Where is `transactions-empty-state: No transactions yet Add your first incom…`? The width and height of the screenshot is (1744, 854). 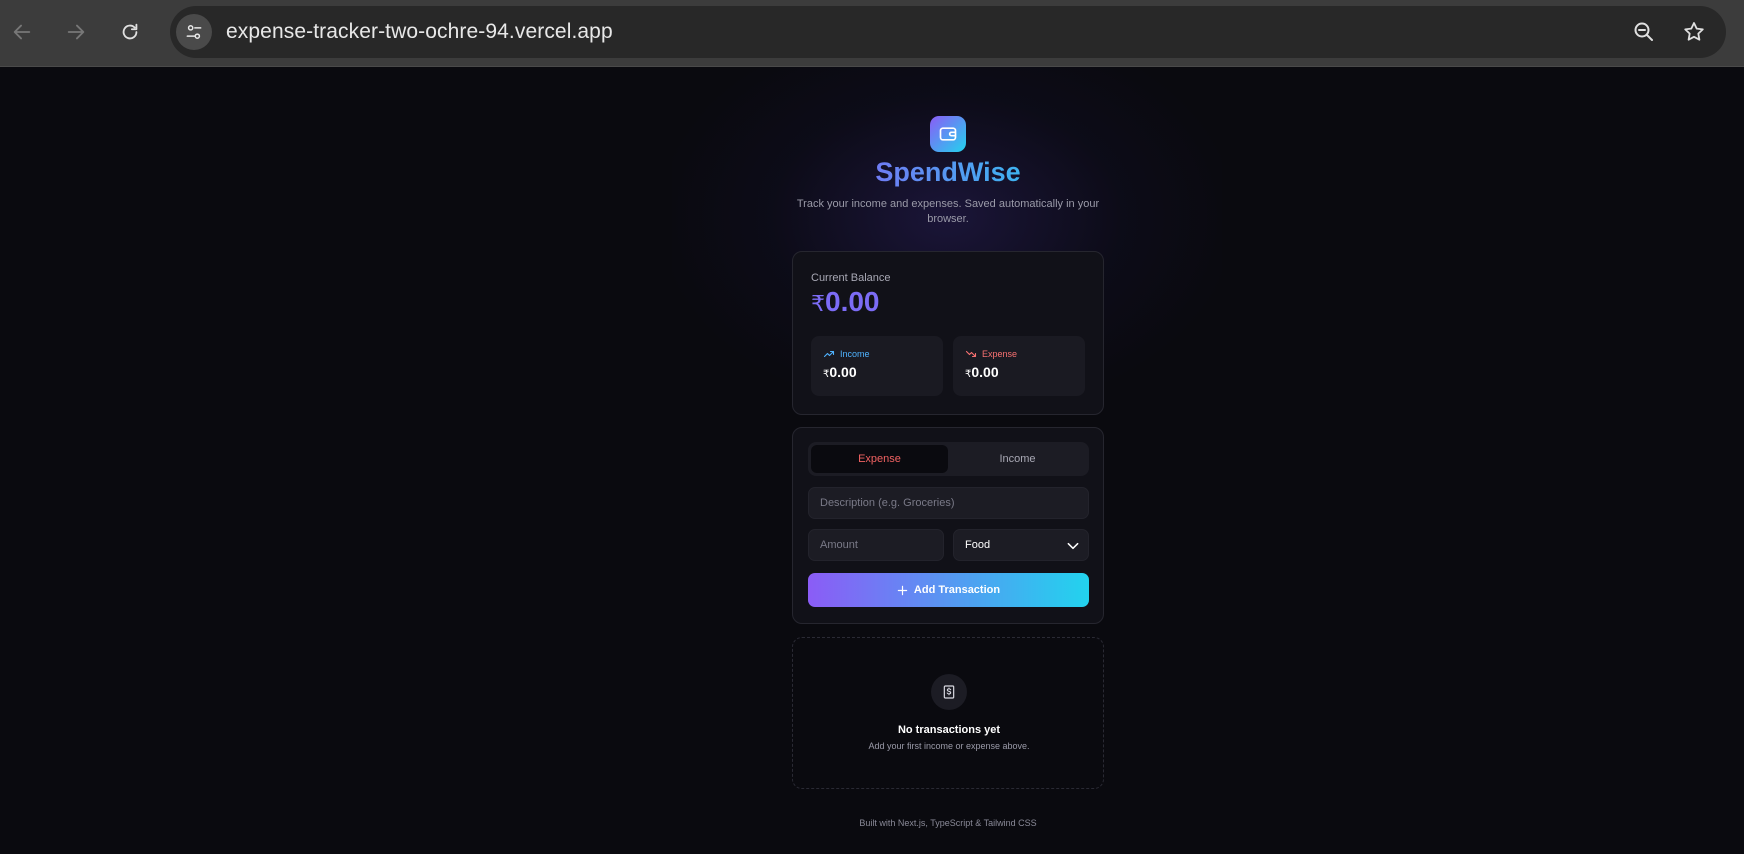
transactions-empty-state: No transactions yet Add your first incom… is located at coordinates (948, 713).